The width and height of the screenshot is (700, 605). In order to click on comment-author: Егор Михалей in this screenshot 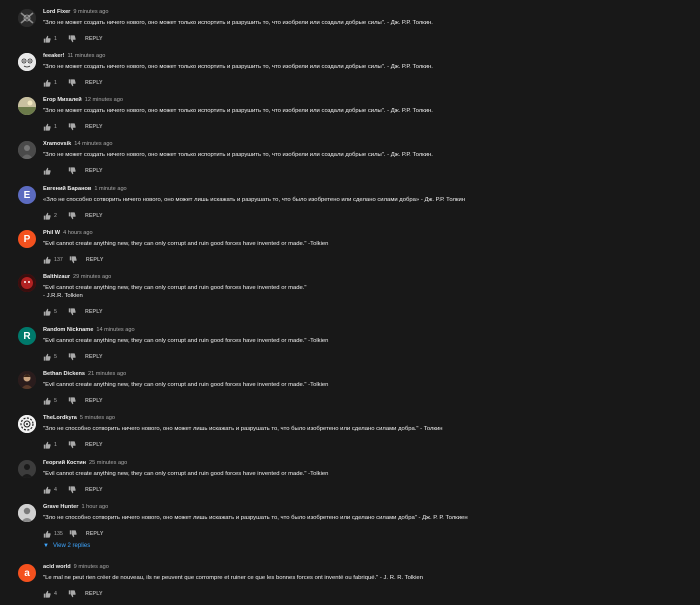, I will do `click(62, 100)`.